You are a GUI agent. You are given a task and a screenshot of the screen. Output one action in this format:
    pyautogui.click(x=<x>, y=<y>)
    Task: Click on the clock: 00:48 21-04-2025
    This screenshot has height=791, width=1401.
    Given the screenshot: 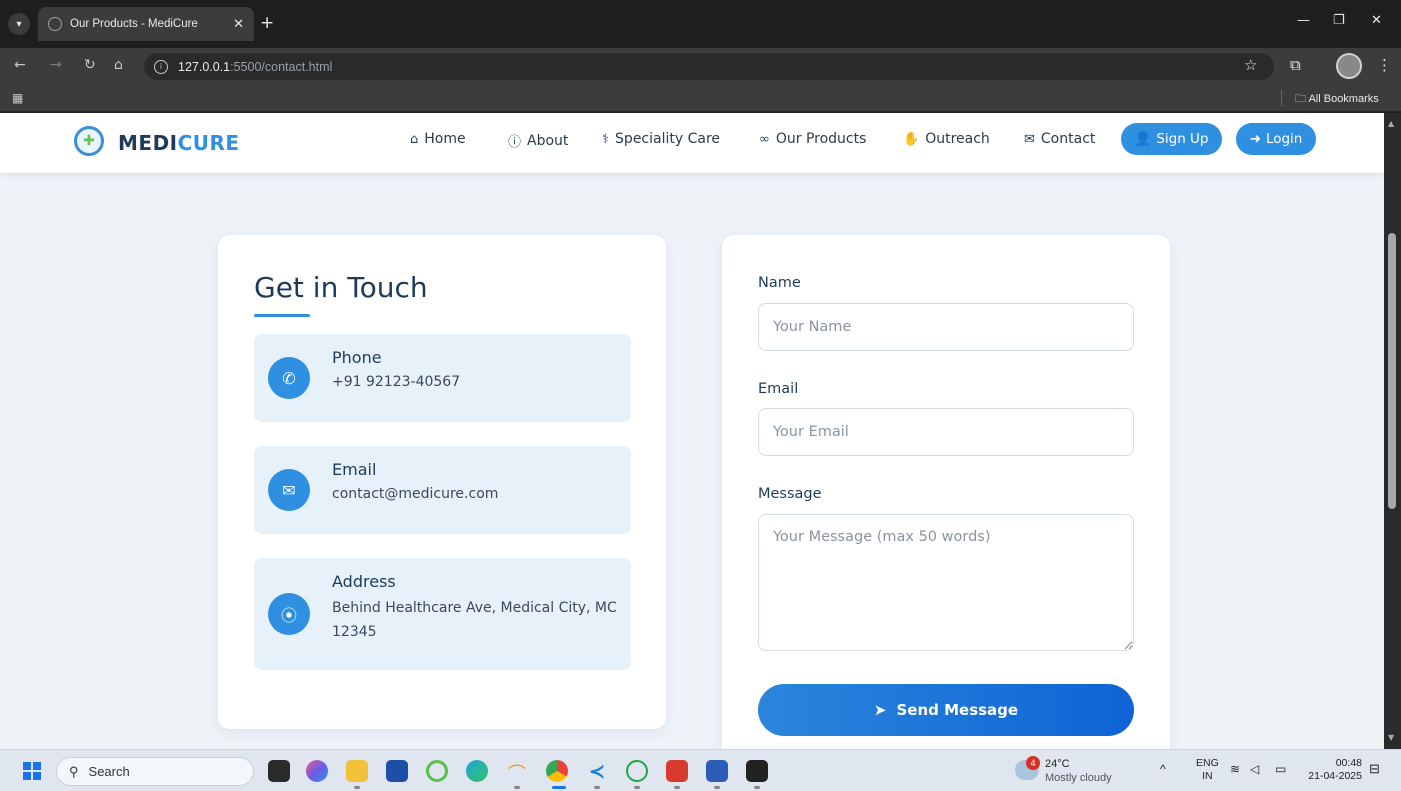 What is the action you would take?
    pyautogui.click(x=1331, y=770)
    